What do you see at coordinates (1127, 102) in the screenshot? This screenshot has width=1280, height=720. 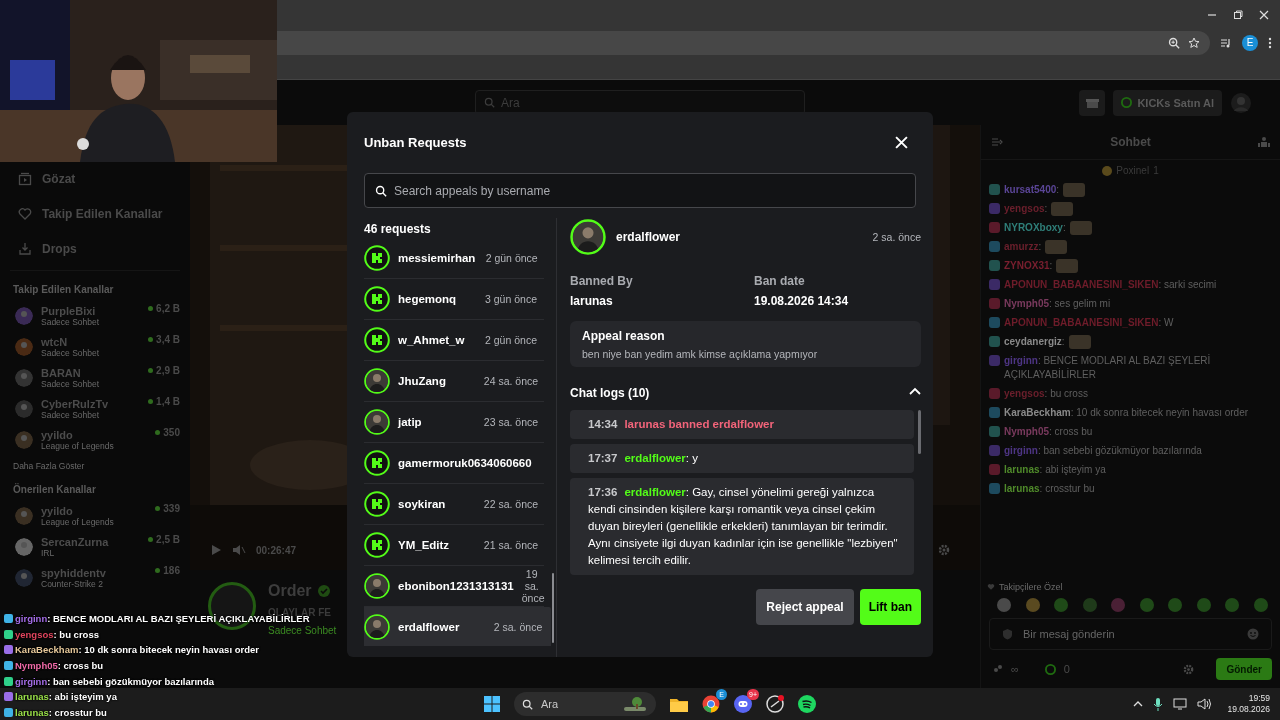 I see `coin-icon` at bounding box center [1127, 102].